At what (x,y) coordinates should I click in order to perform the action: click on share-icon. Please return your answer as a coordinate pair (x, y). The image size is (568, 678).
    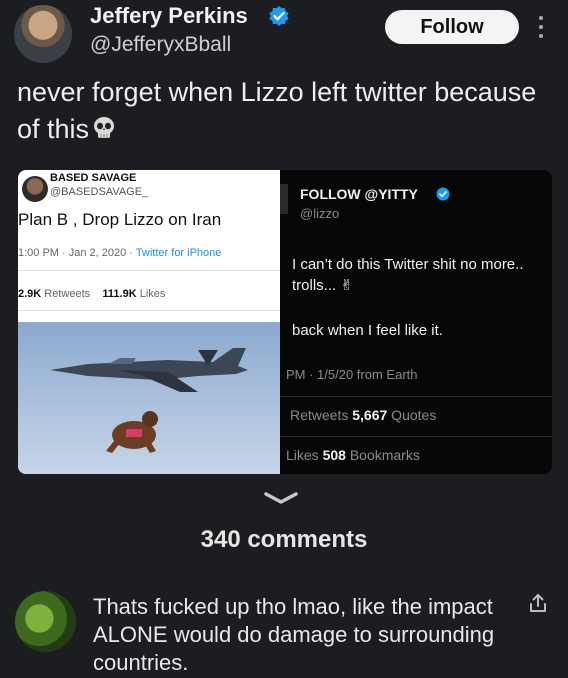
    Looking at the image, I should click on (538, 603).